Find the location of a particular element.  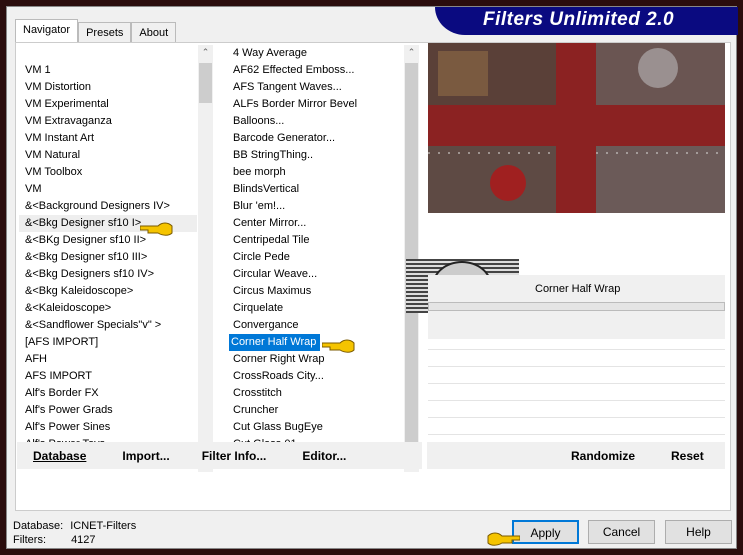

list-item: Corner Right Wrap is located at coordinates (315, 359).